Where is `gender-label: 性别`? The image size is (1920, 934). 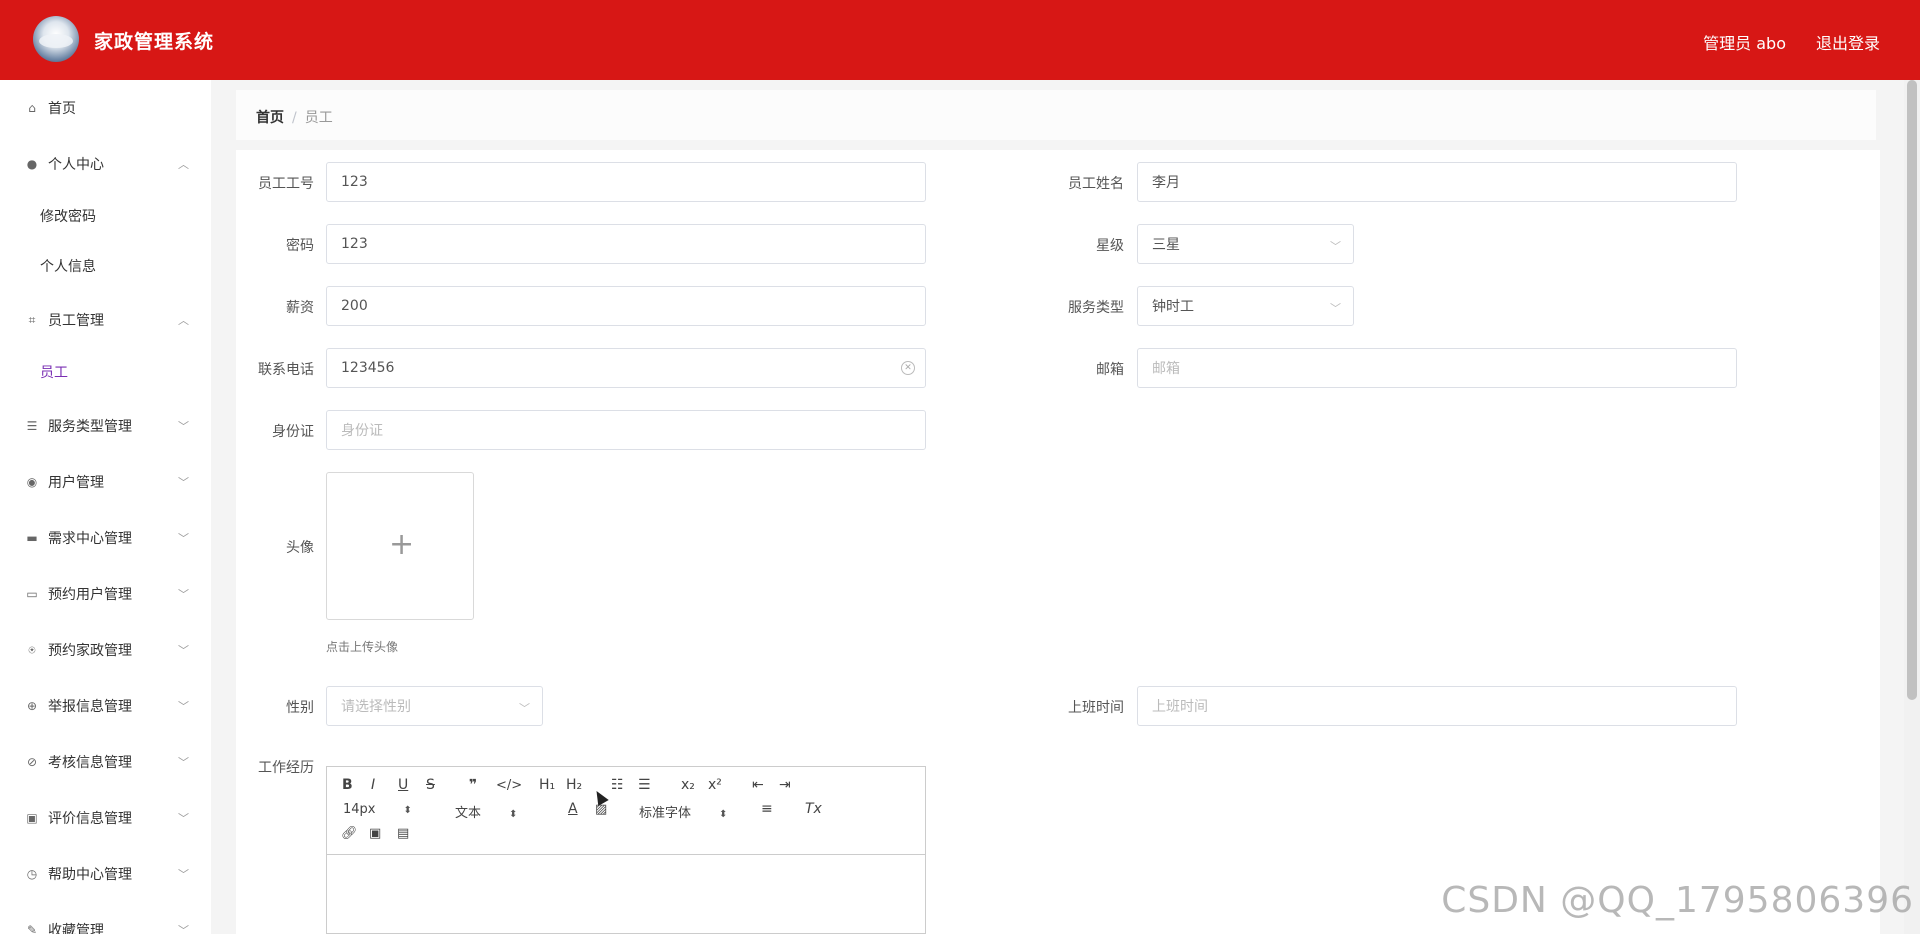 gender-label: 性别 is located at coordinates (300, 708).